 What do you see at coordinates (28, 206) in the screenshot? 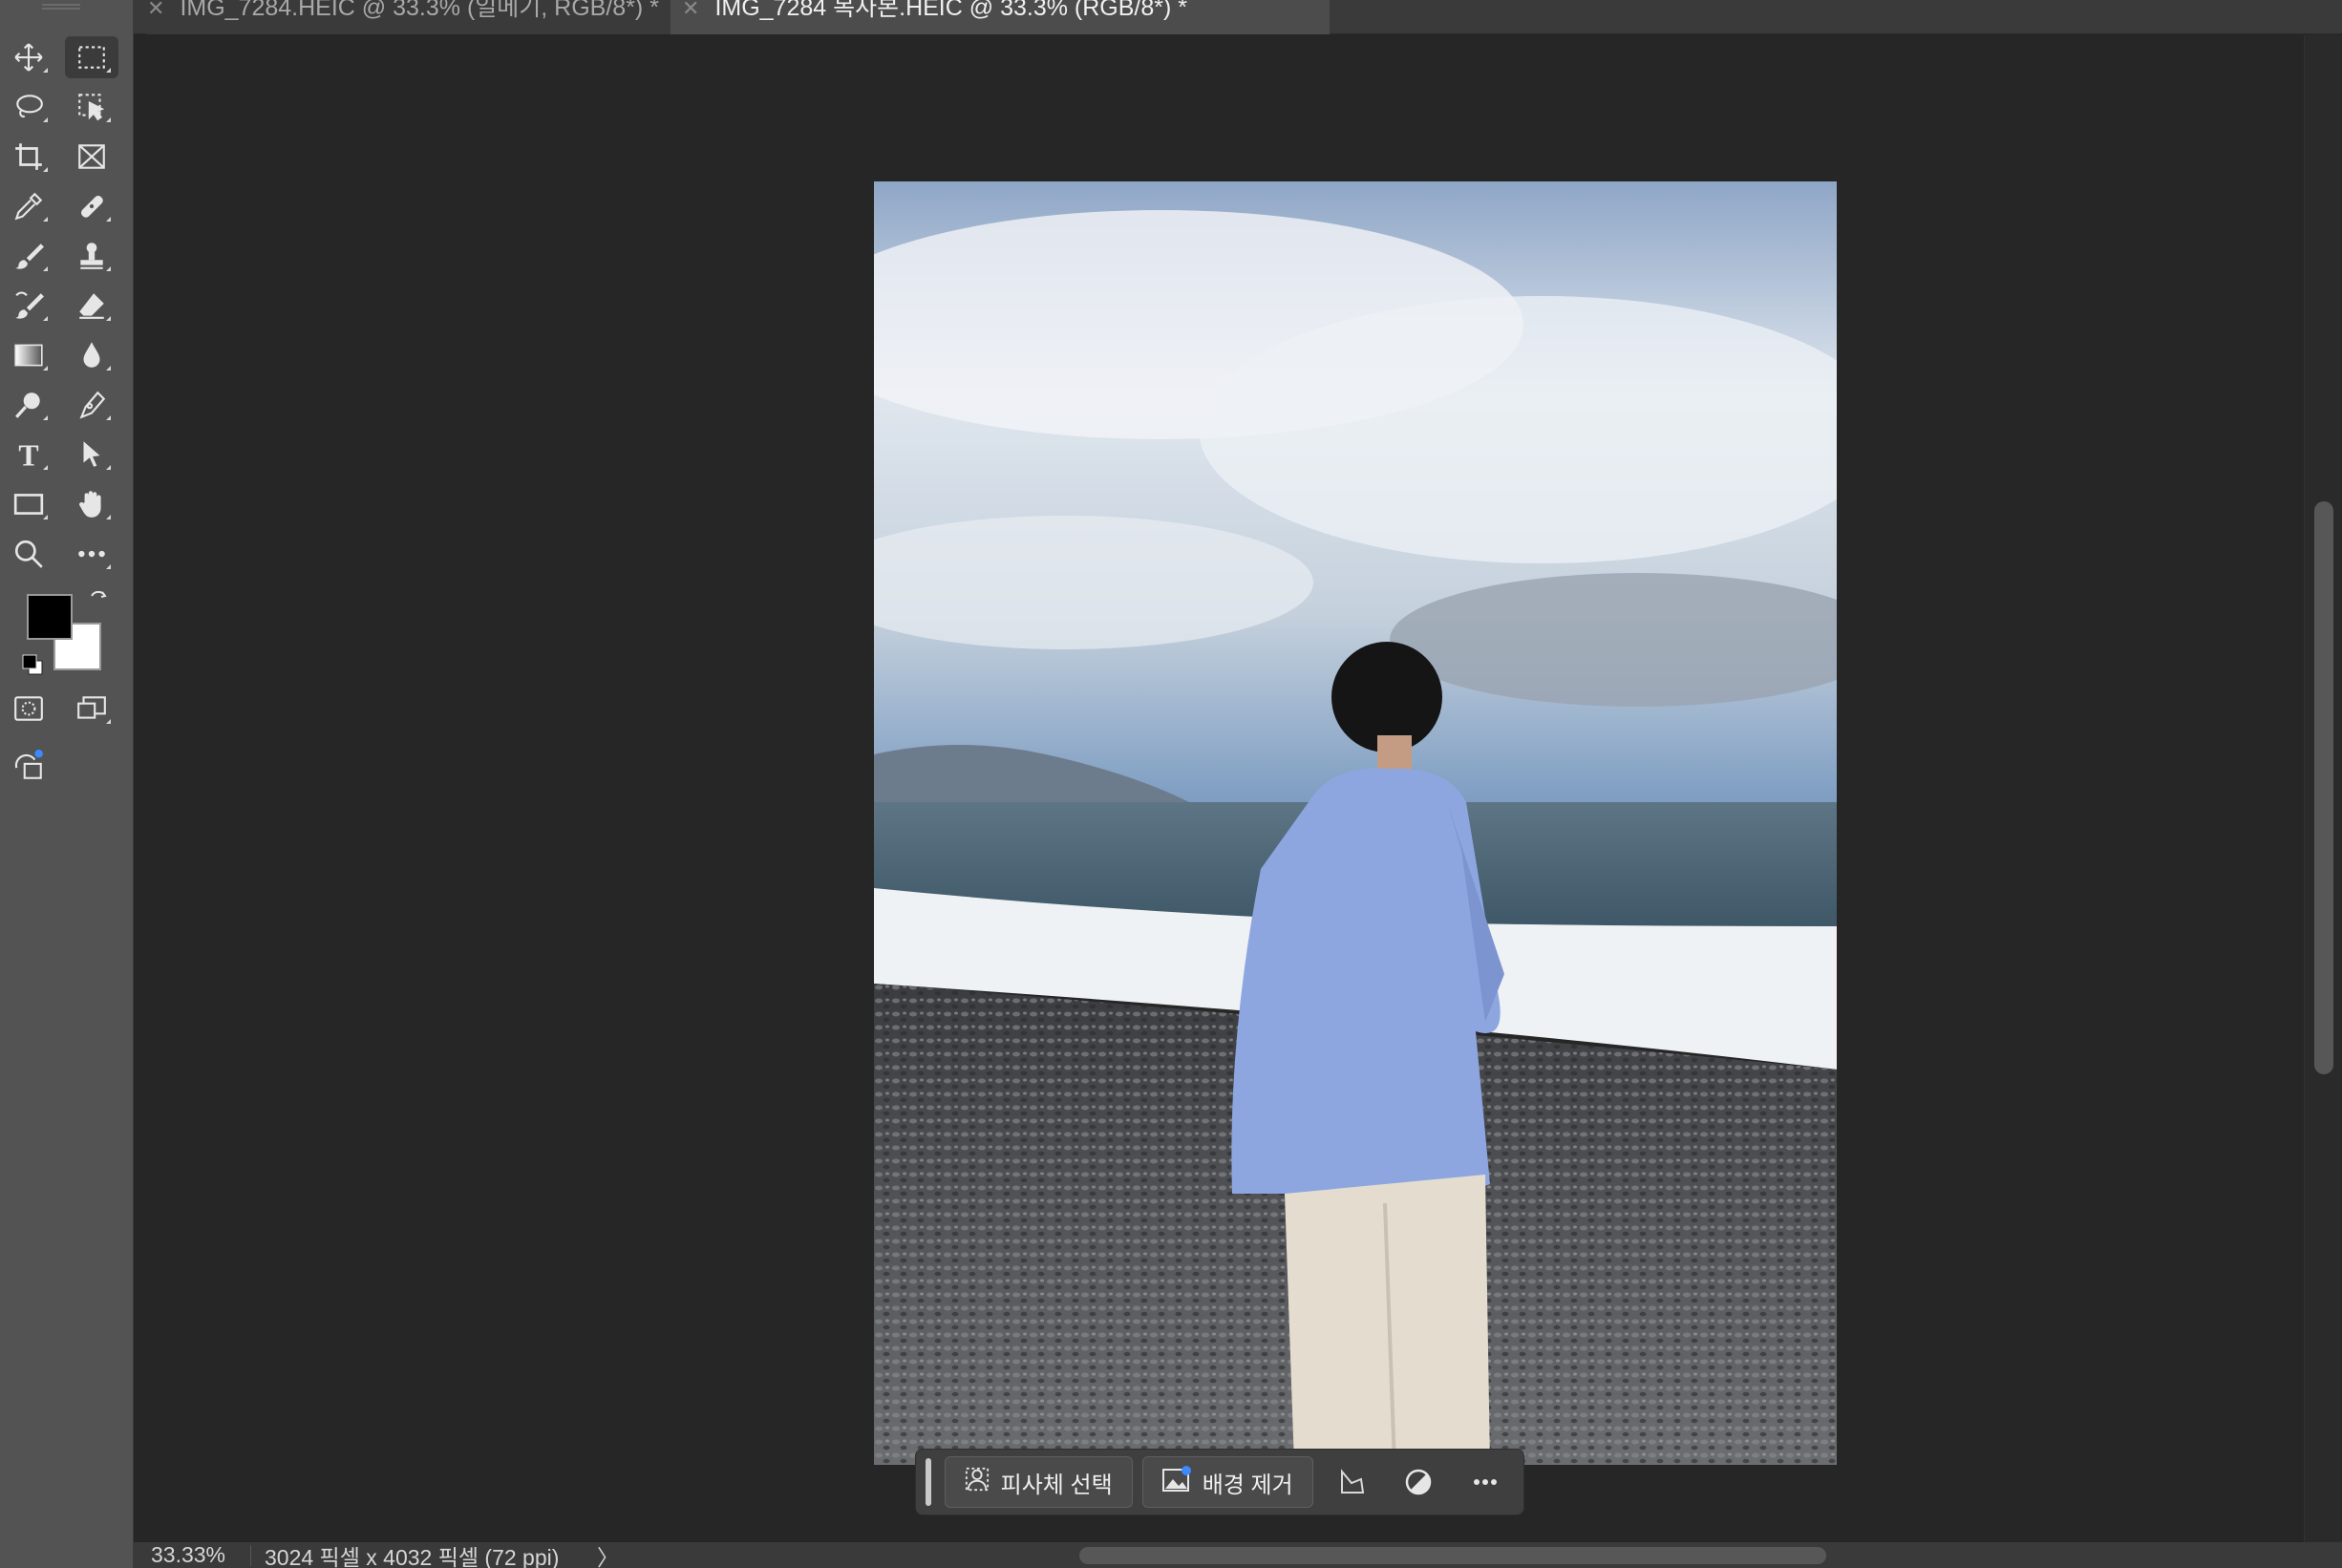
I see `eyedropper-tool-icon` at bounding box center [28, 206].